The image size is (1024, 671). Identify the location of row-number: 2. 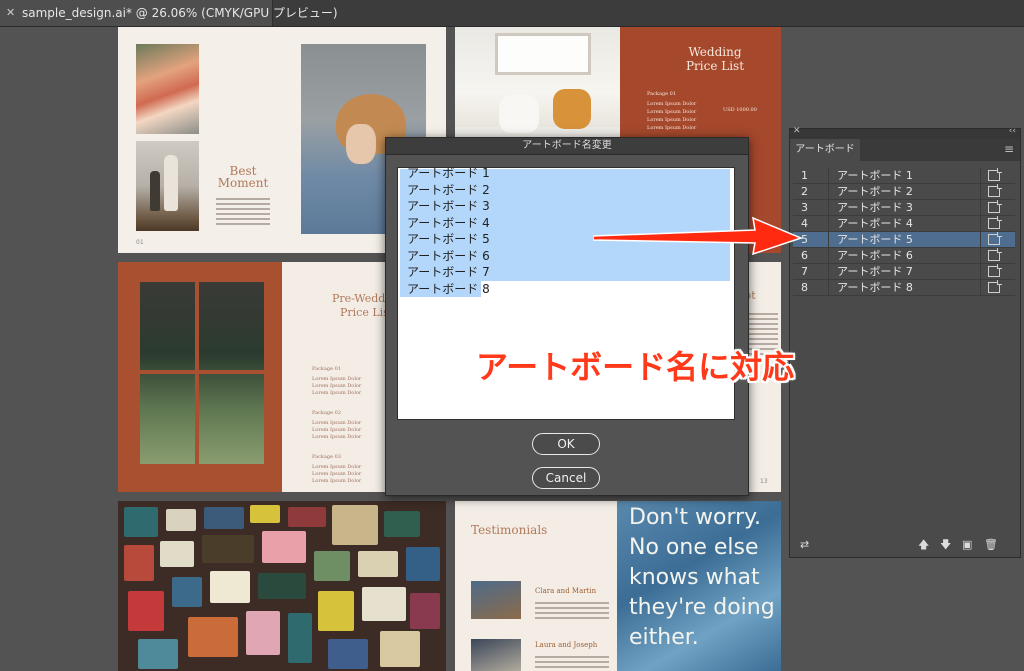
(804, 191).